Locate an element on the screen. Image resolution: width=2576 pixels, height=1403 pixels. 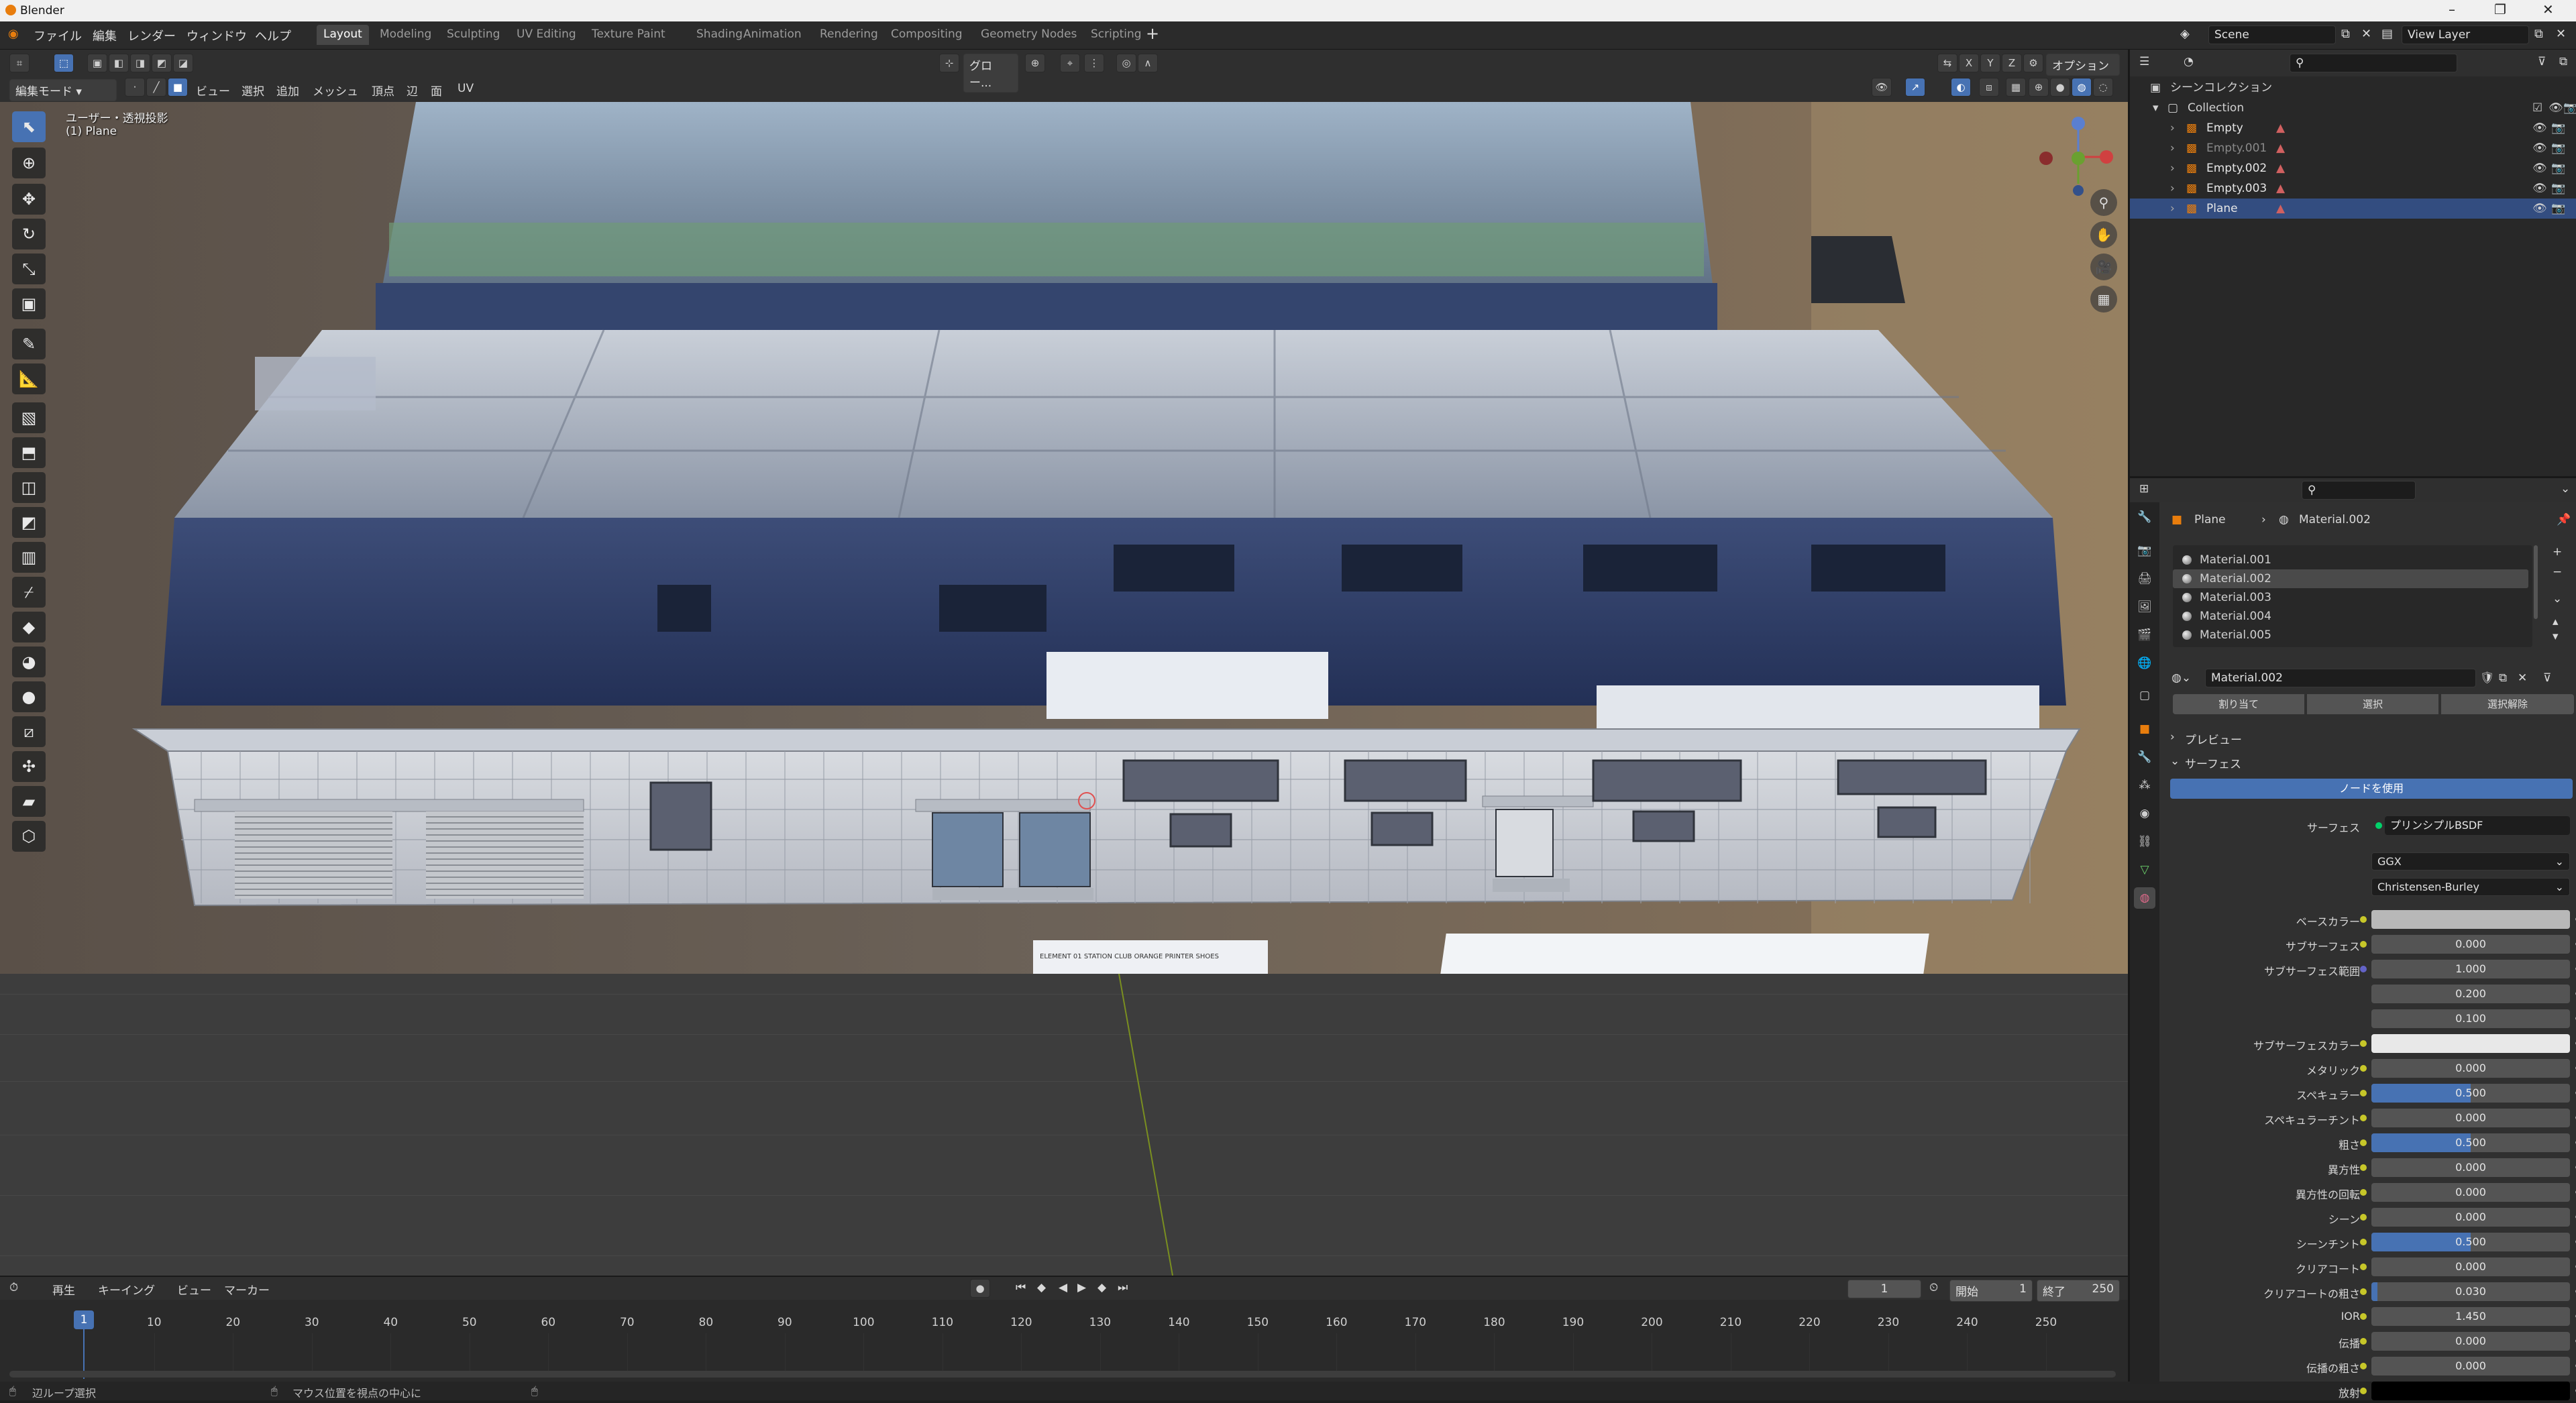
material-slot-item: Material.004 is located at coordinates (2350, 616).